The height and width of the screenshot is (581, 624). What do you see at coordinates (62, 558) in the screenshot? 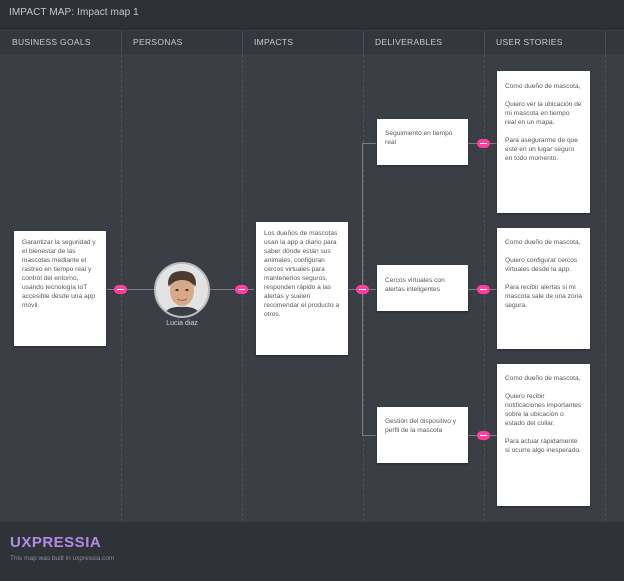
I see `footer-note: This map was built in uxpressia.com` at bounding box center [62, 558].